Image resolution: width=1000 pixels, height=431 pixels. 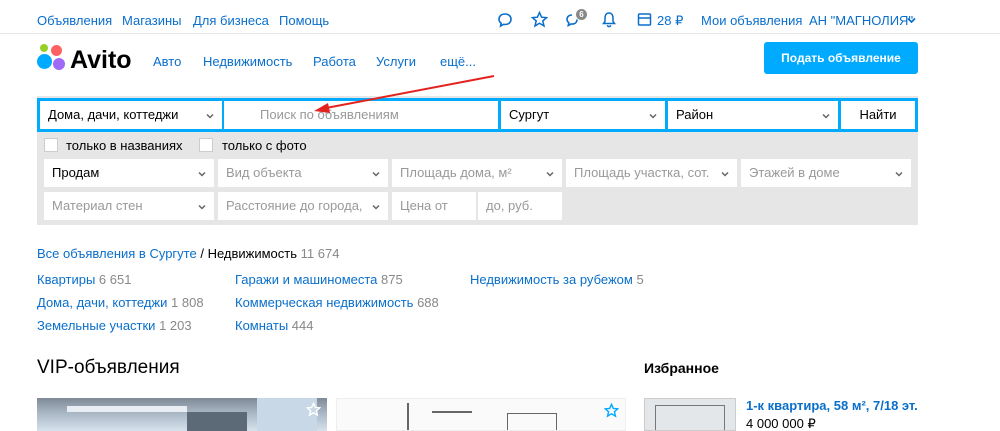 I want to click on breadcrumb-count: 11 674, so click(x=320, y=253).